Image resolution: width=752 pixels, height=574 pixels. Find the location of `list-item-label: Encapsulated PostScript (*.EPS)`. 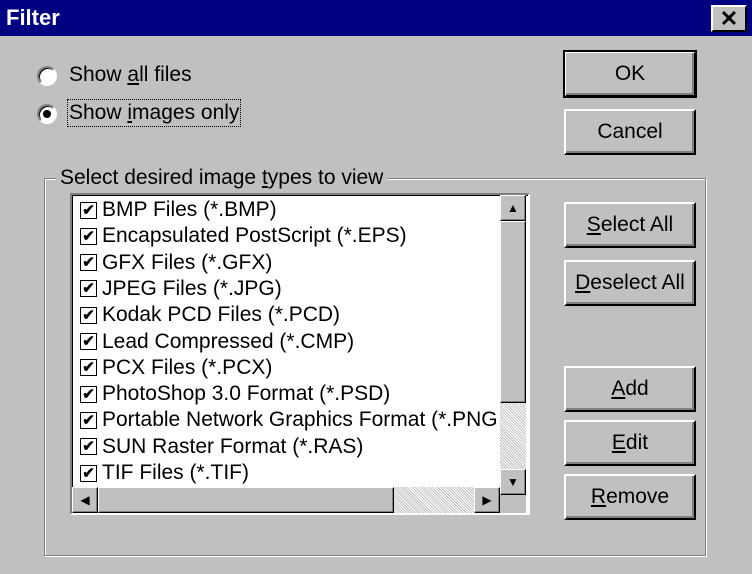

list-item-label: Encapsulated PostScript (*.EPS) is located at coordinates (254, 236).